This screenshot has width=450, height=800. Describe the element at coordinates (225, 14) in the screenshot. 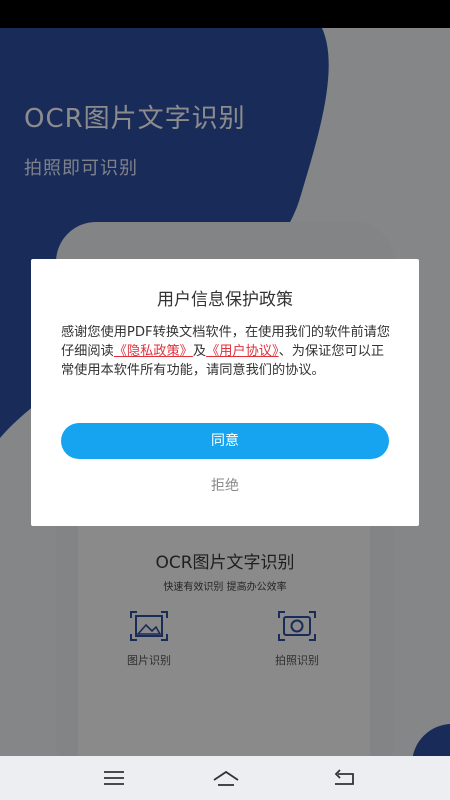

I see `status-bar` at that location.